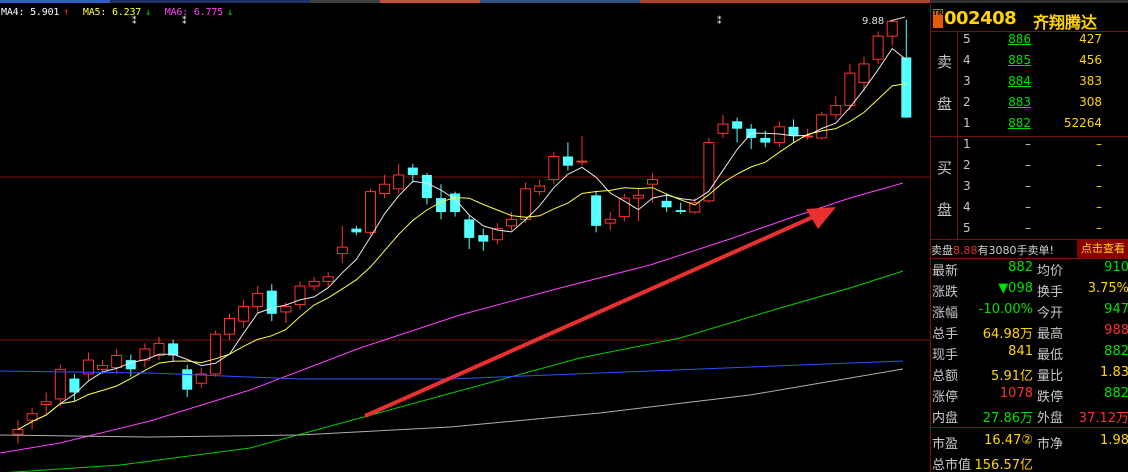  Describe the element at coordinates (1019, 102) in the screenshot. I see `ask-price: 883` at that location.